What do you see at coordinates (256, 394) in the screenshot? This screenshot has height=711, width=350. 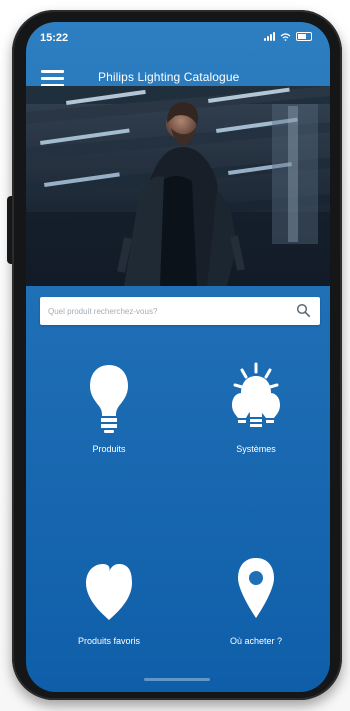 I see `smart-lighting-system-icon` at bounding box center [256, 394].